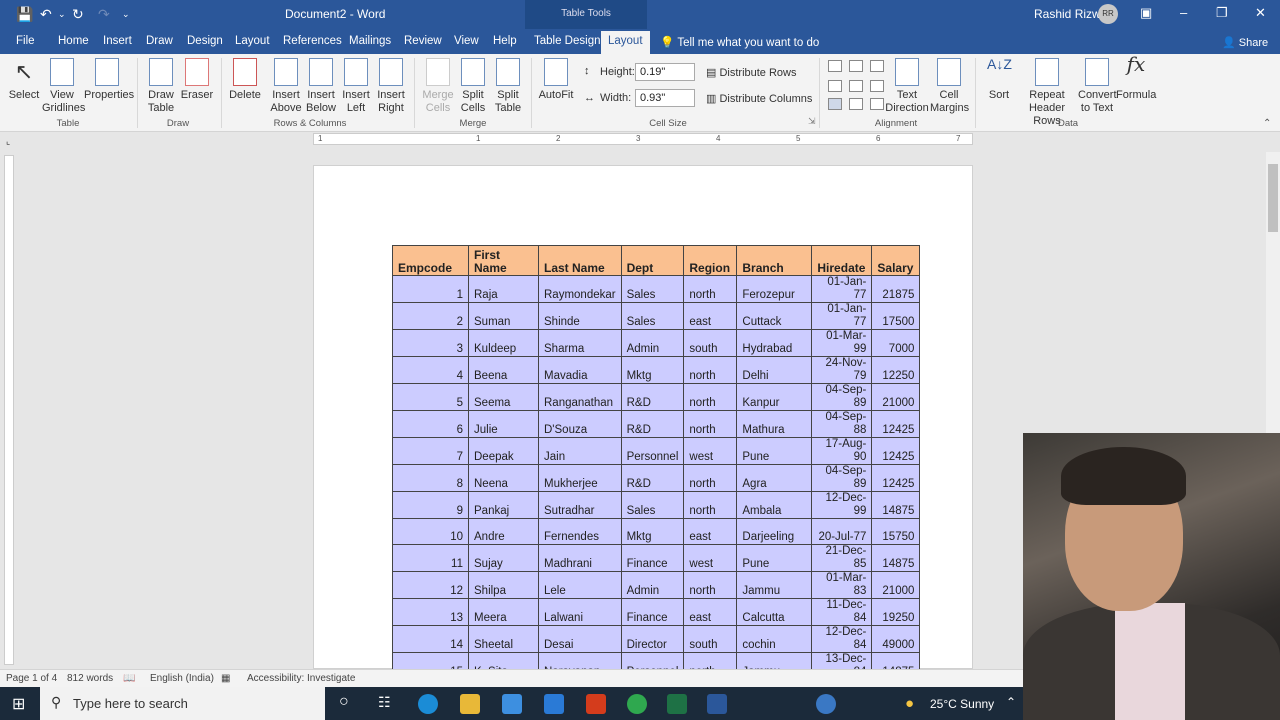  What do you see at coordinates (826, 704) in the screenshot?
I see `help-icon` at bounding box center [826, 704].